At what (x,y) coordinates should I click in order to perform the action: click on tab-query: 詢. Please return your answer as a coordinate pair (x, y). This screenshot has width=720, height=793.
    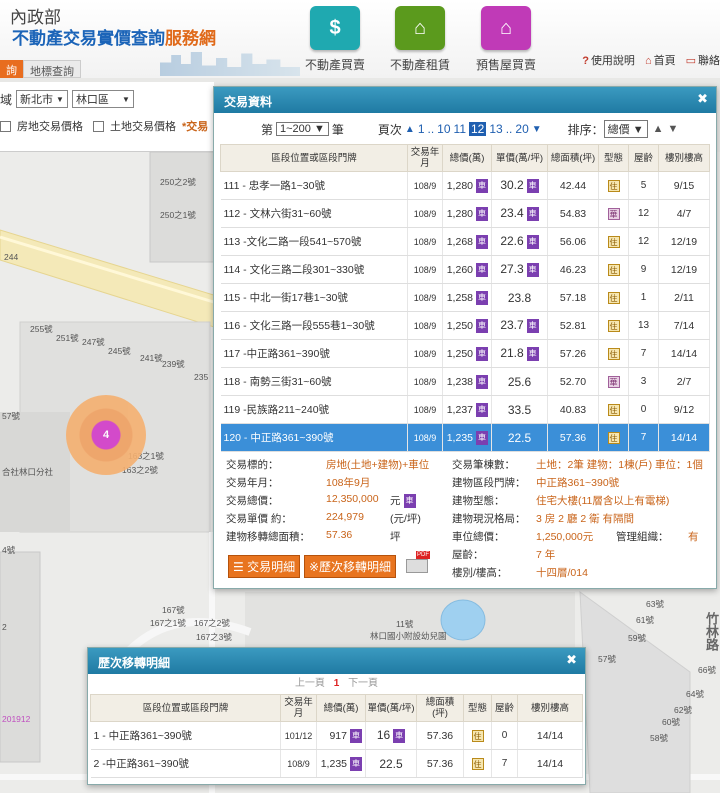
    Looking at the image, I should click on (11, 69).